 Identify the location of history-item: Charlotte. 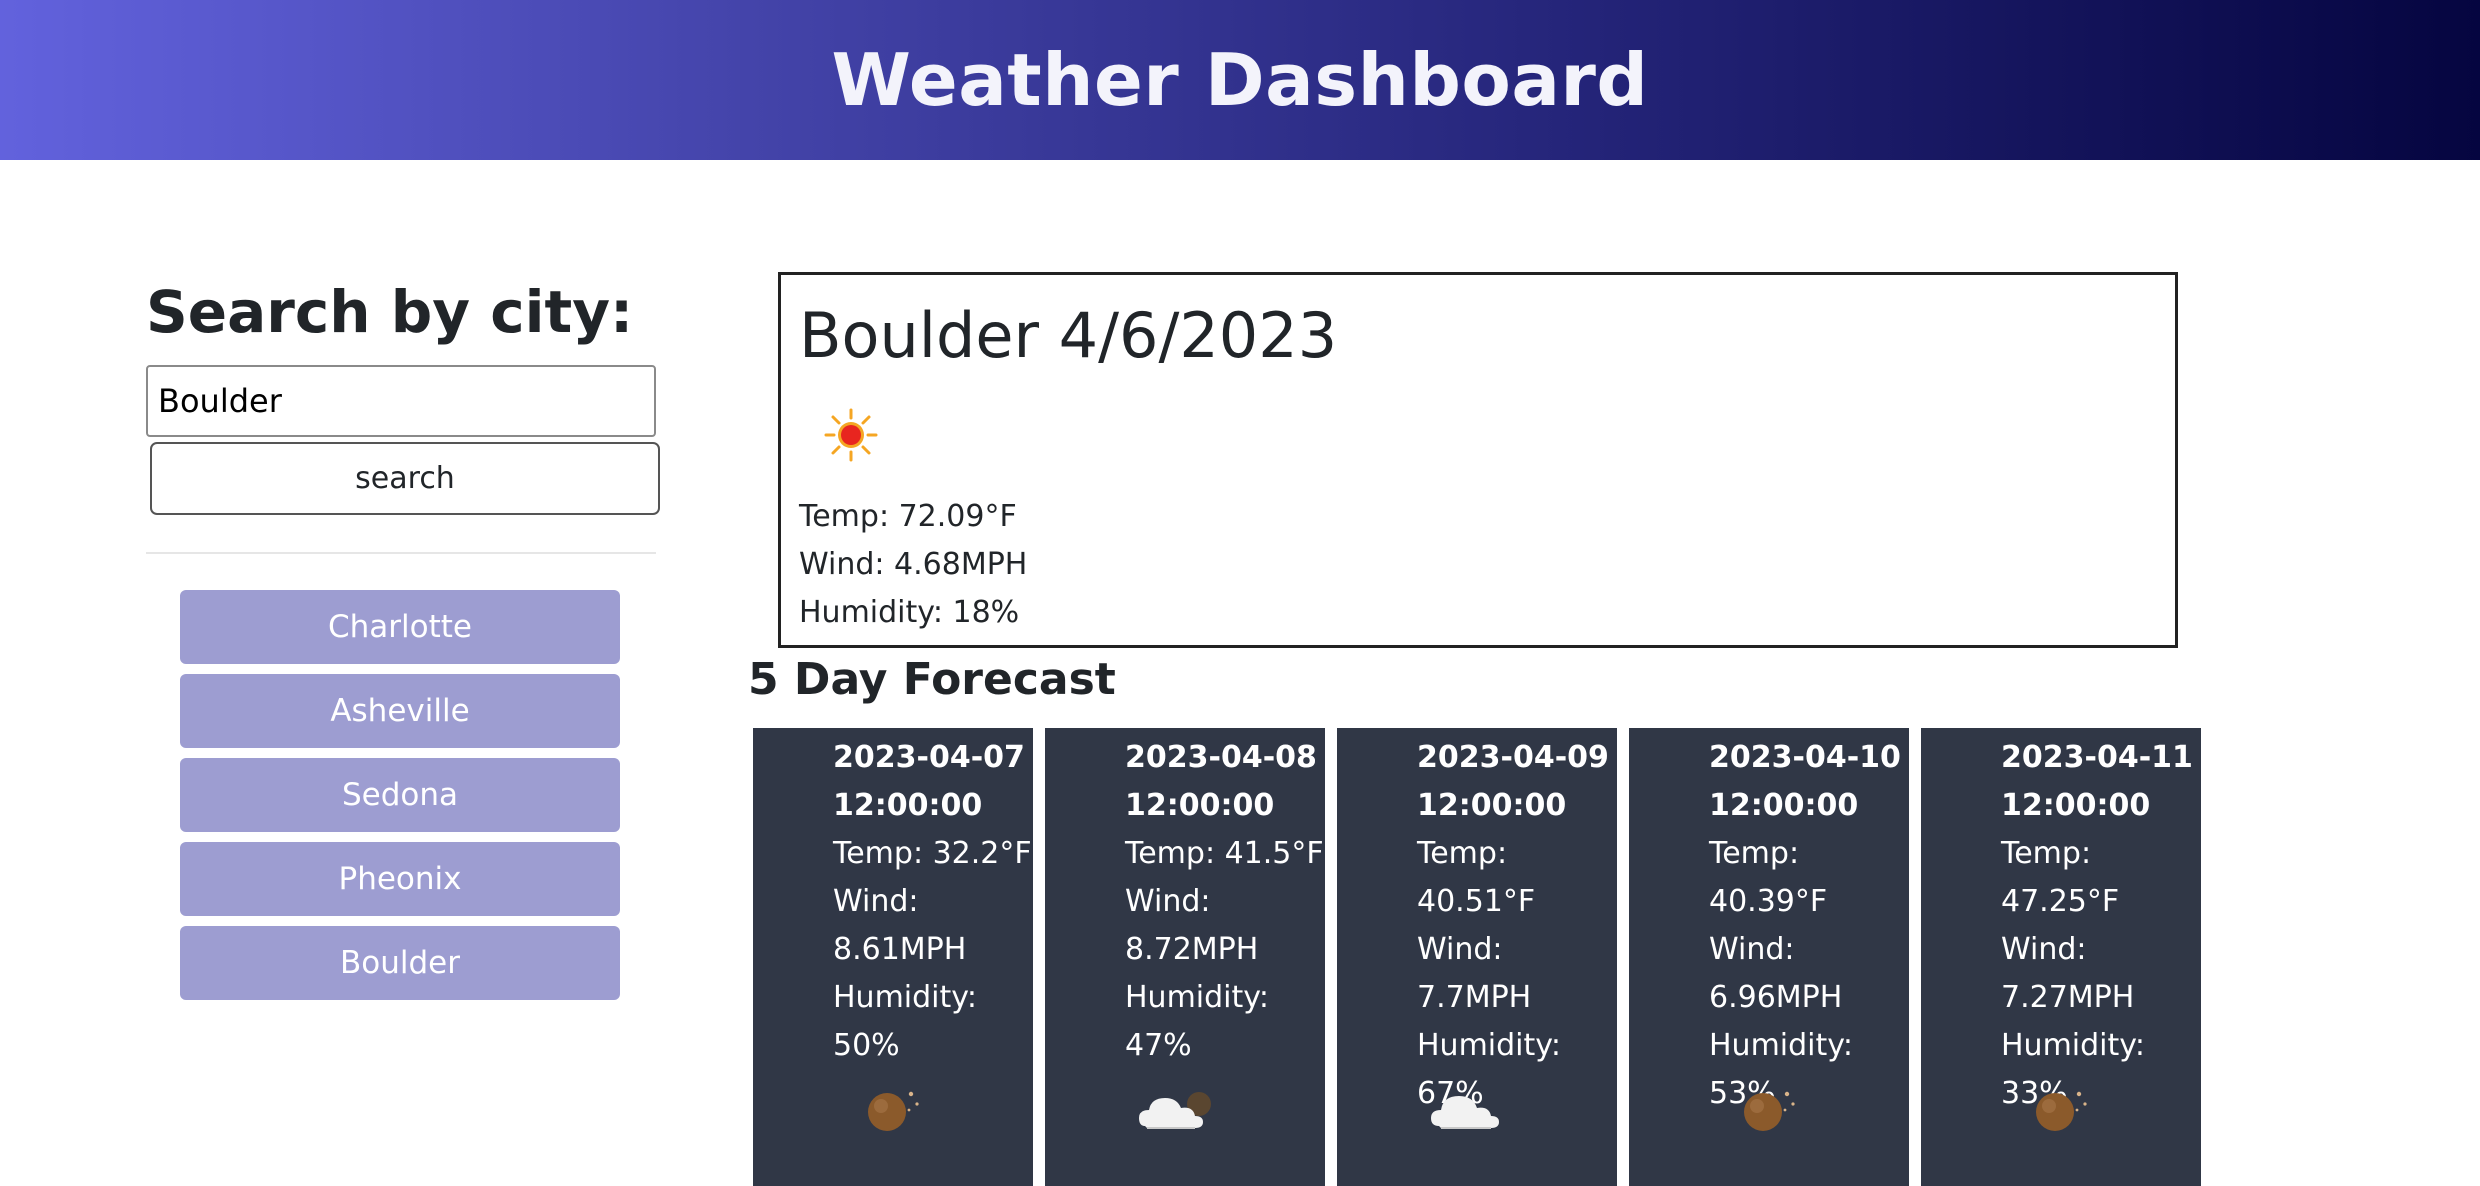
(400, 627).